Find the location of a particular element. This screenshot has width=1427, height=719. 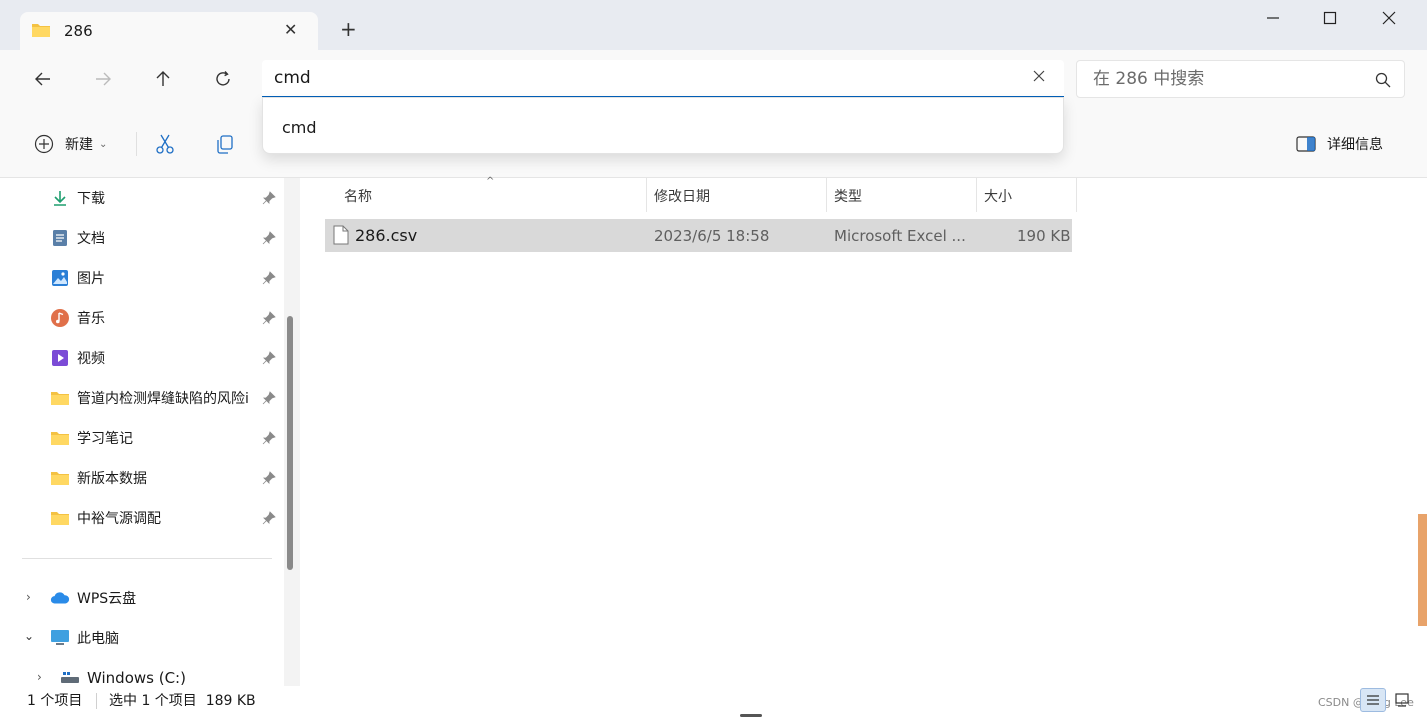

sidebar-item-study-notes: 学习笔记 is located at coordinates (91, 438).